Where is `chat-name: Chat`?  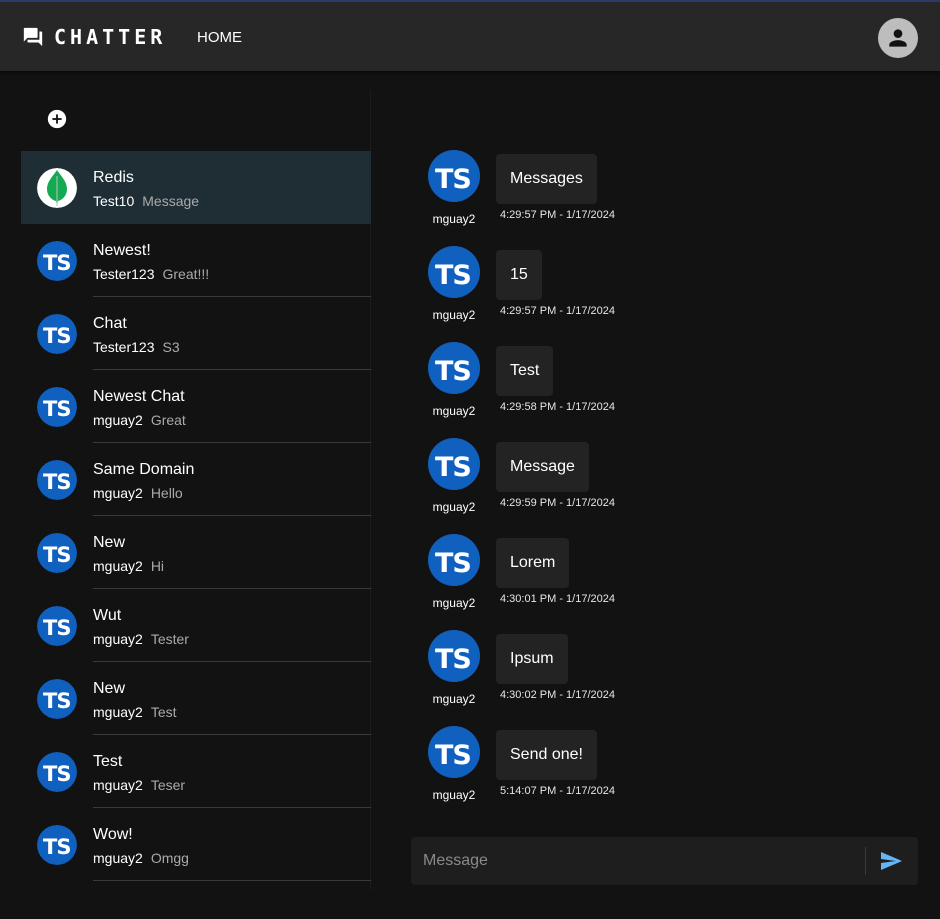 chat-name: Chat is located at coordinates (110, 323).